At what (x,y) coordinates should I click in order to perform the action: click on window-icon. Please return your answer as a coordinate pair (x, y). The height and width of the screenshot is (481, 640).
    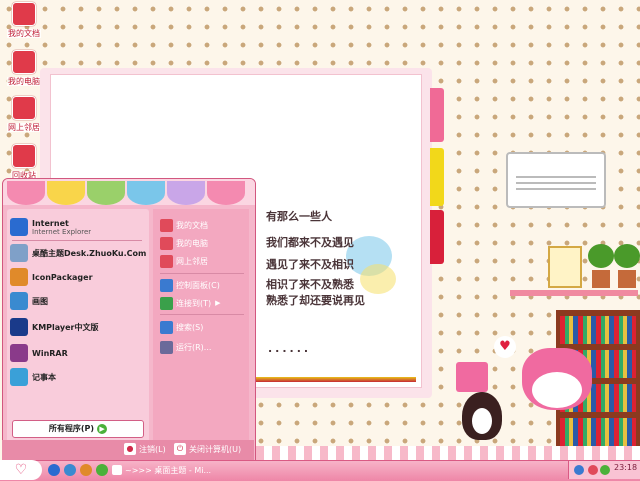
    Looking at the image, I should click on (117, 470).